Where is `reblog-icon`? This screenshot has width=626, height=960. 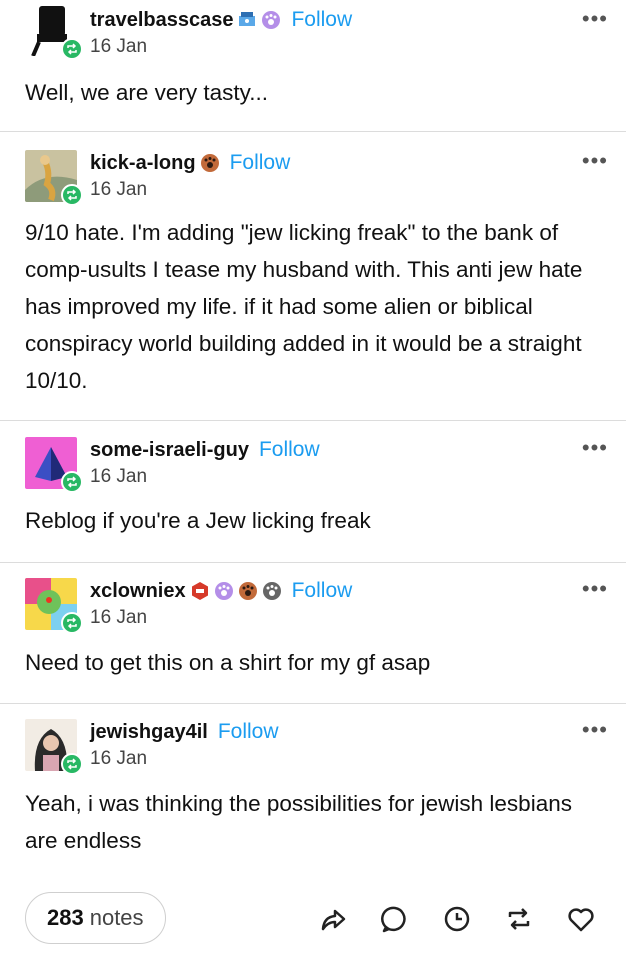 reblog-icon is located at coordinates (519, 919).